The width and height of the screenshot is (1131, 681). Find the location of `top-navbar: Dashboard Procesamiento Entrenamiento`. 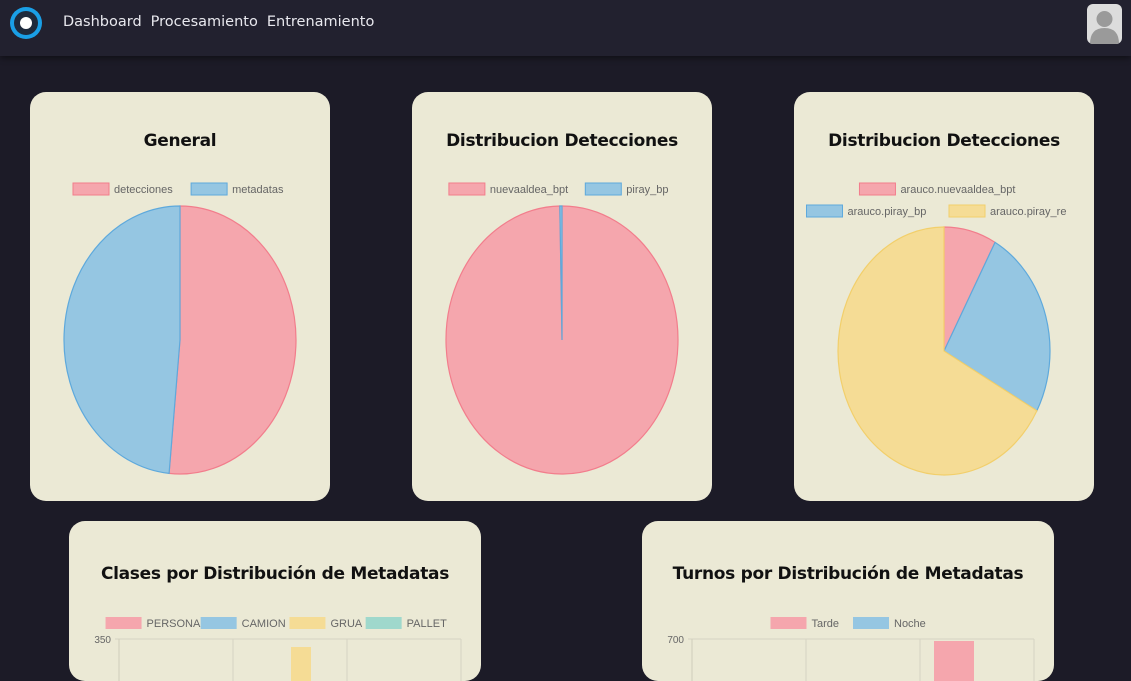

top-navbar: Dashboard Procesamiento Entrenamiento is located at coordinates (565, 28).